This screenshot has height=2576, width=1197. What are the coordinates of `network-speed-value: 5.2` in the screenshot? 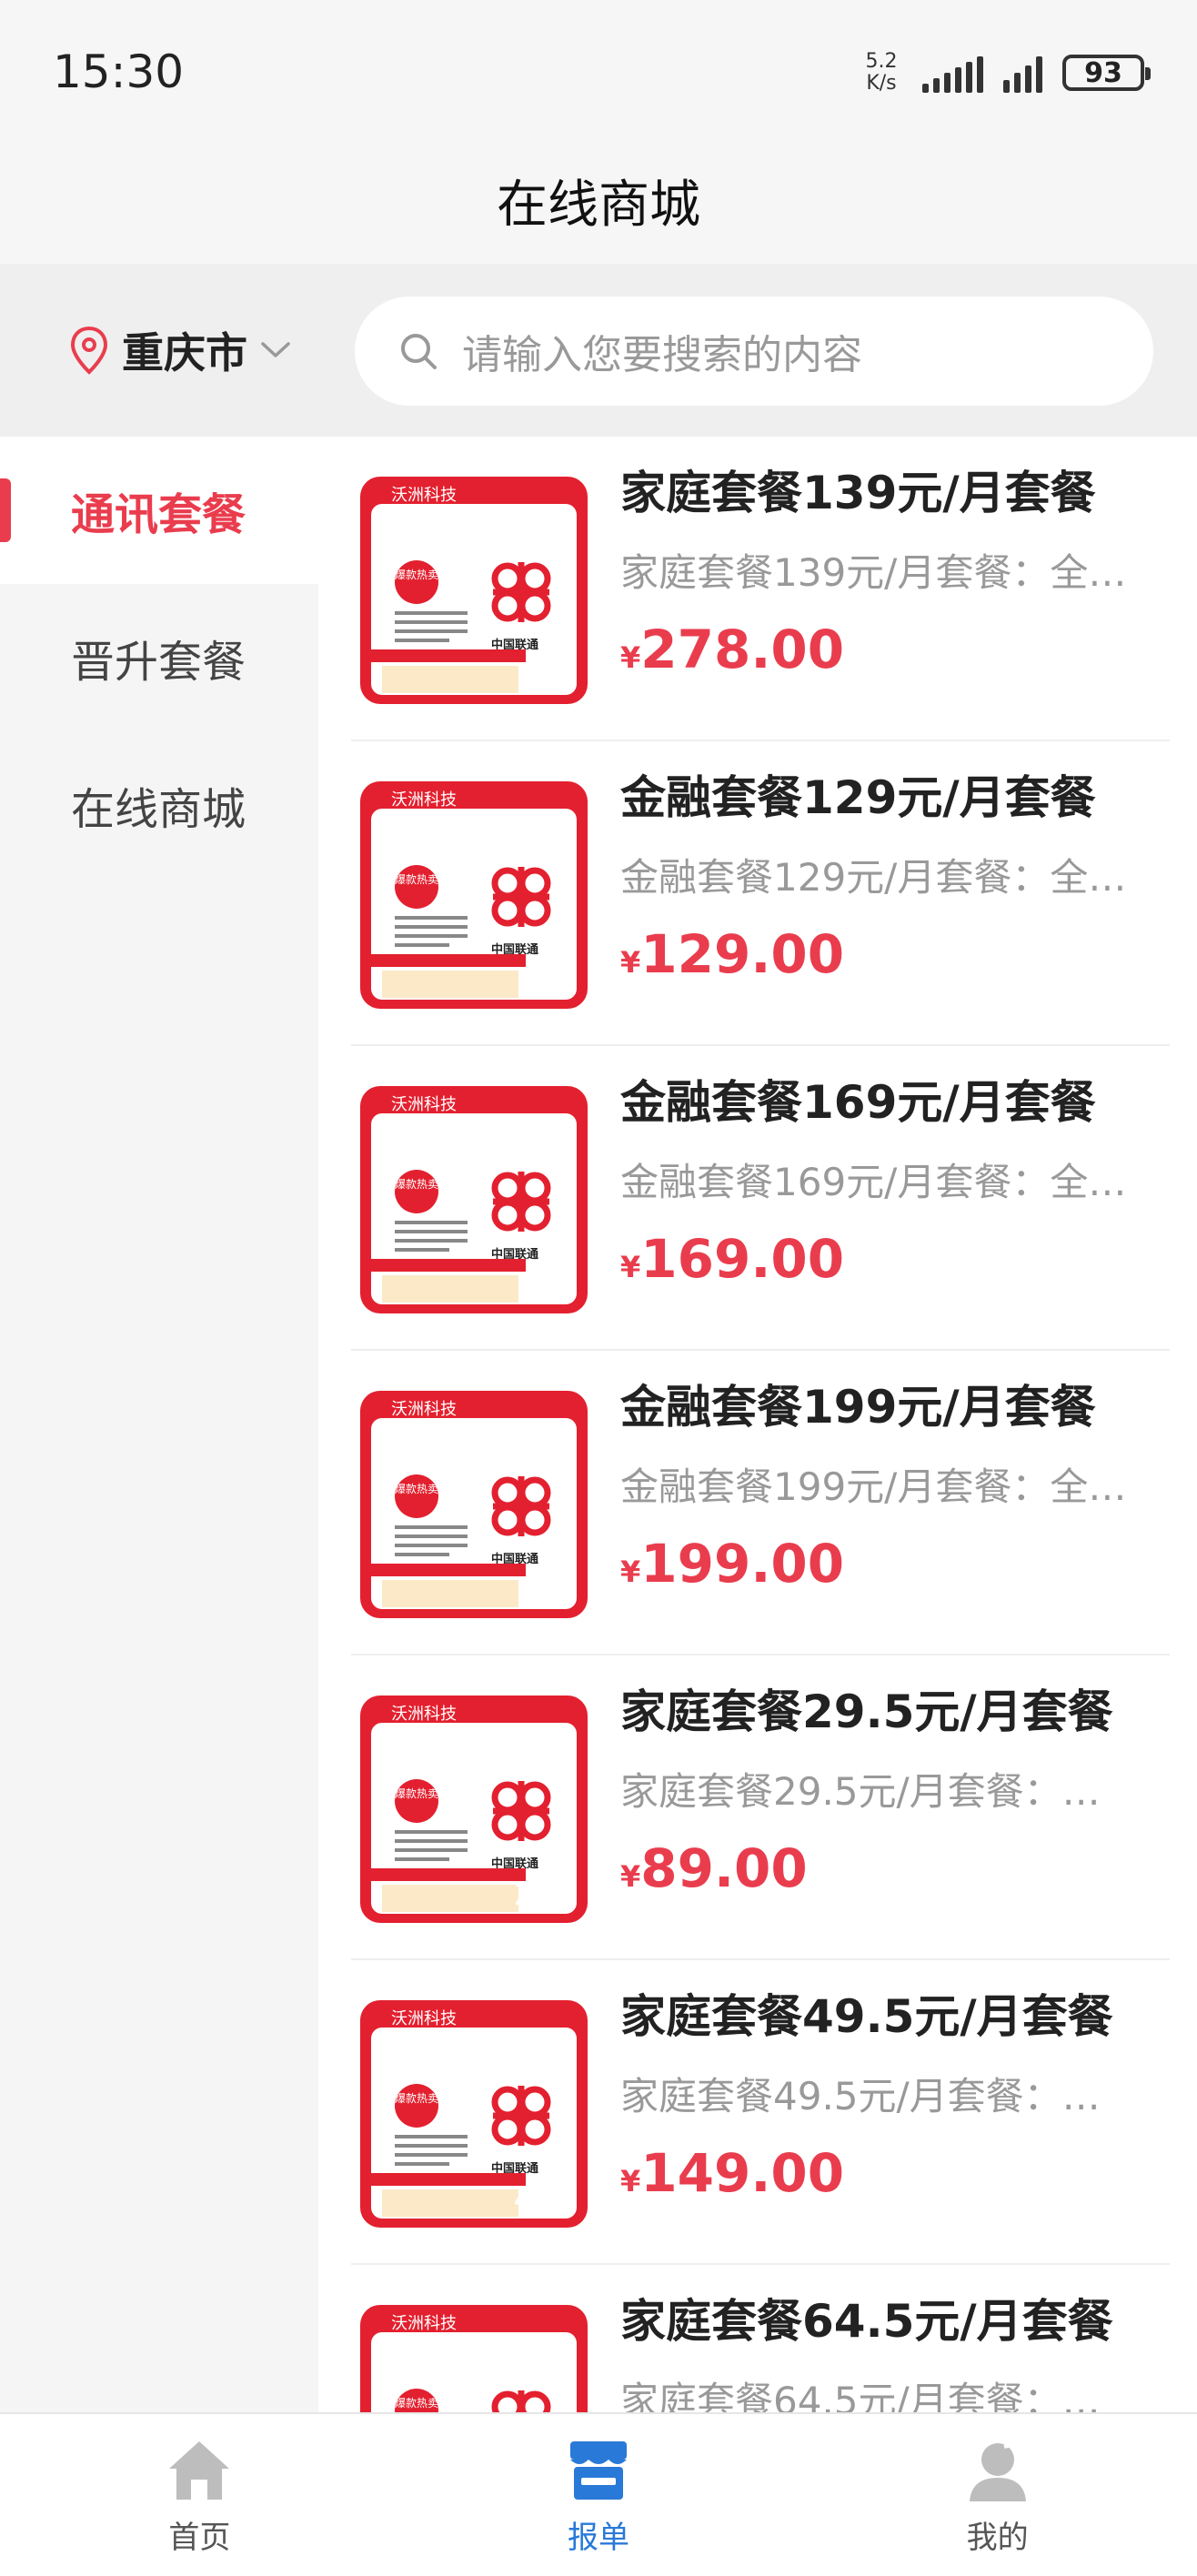 It's located at (881, 61).